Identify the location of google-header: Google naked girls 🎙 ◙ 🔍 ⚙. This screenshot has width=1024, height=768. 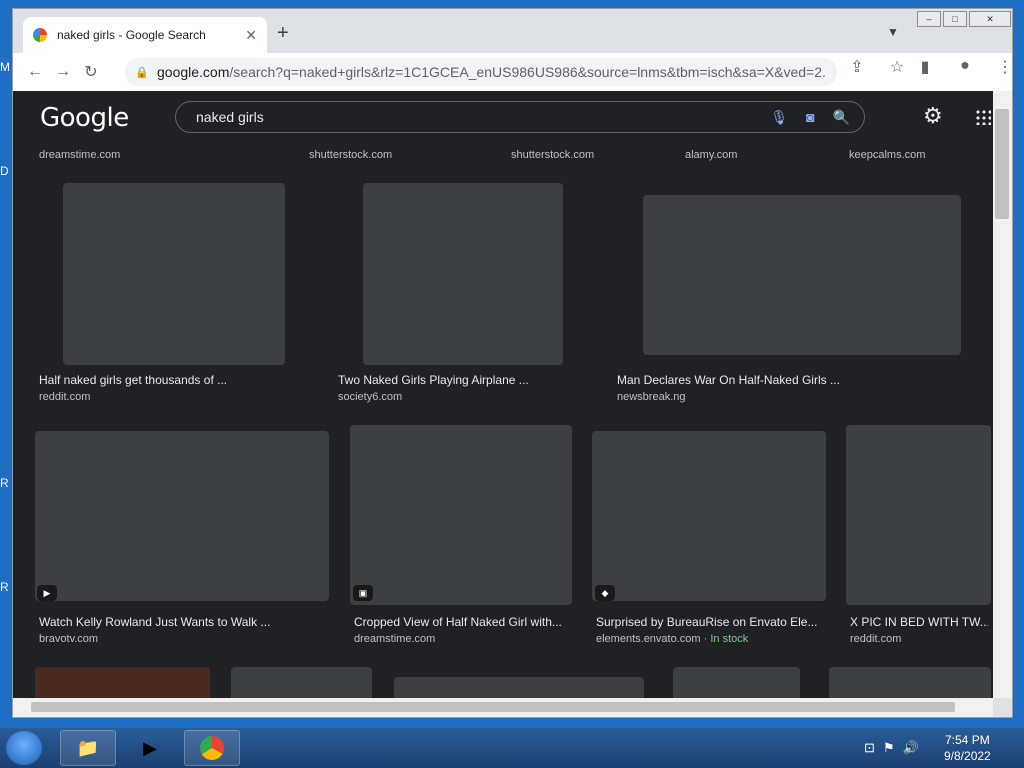
(503, 117).